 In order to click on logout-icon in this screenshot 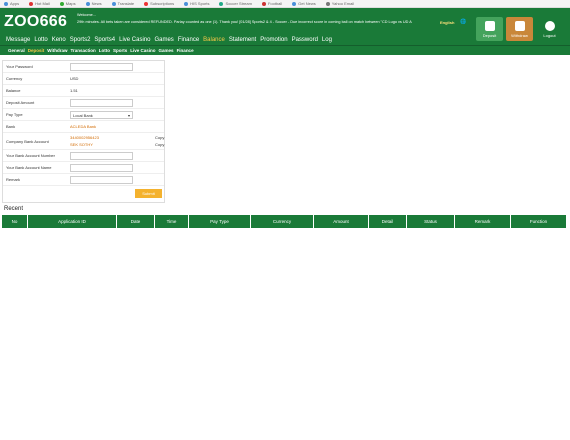, I will do `click(549, 25)`.